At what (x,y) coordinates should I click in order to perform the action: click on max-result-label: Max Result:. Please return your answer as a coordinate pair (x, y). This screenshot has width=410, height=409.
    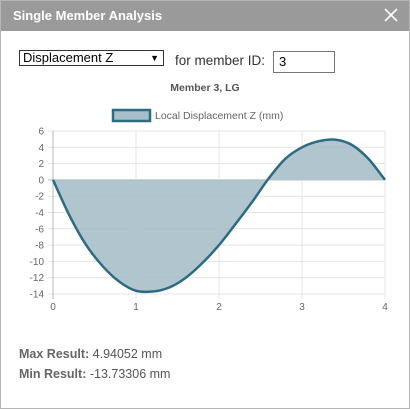
    Looking at the image, I should click on (54, 354).